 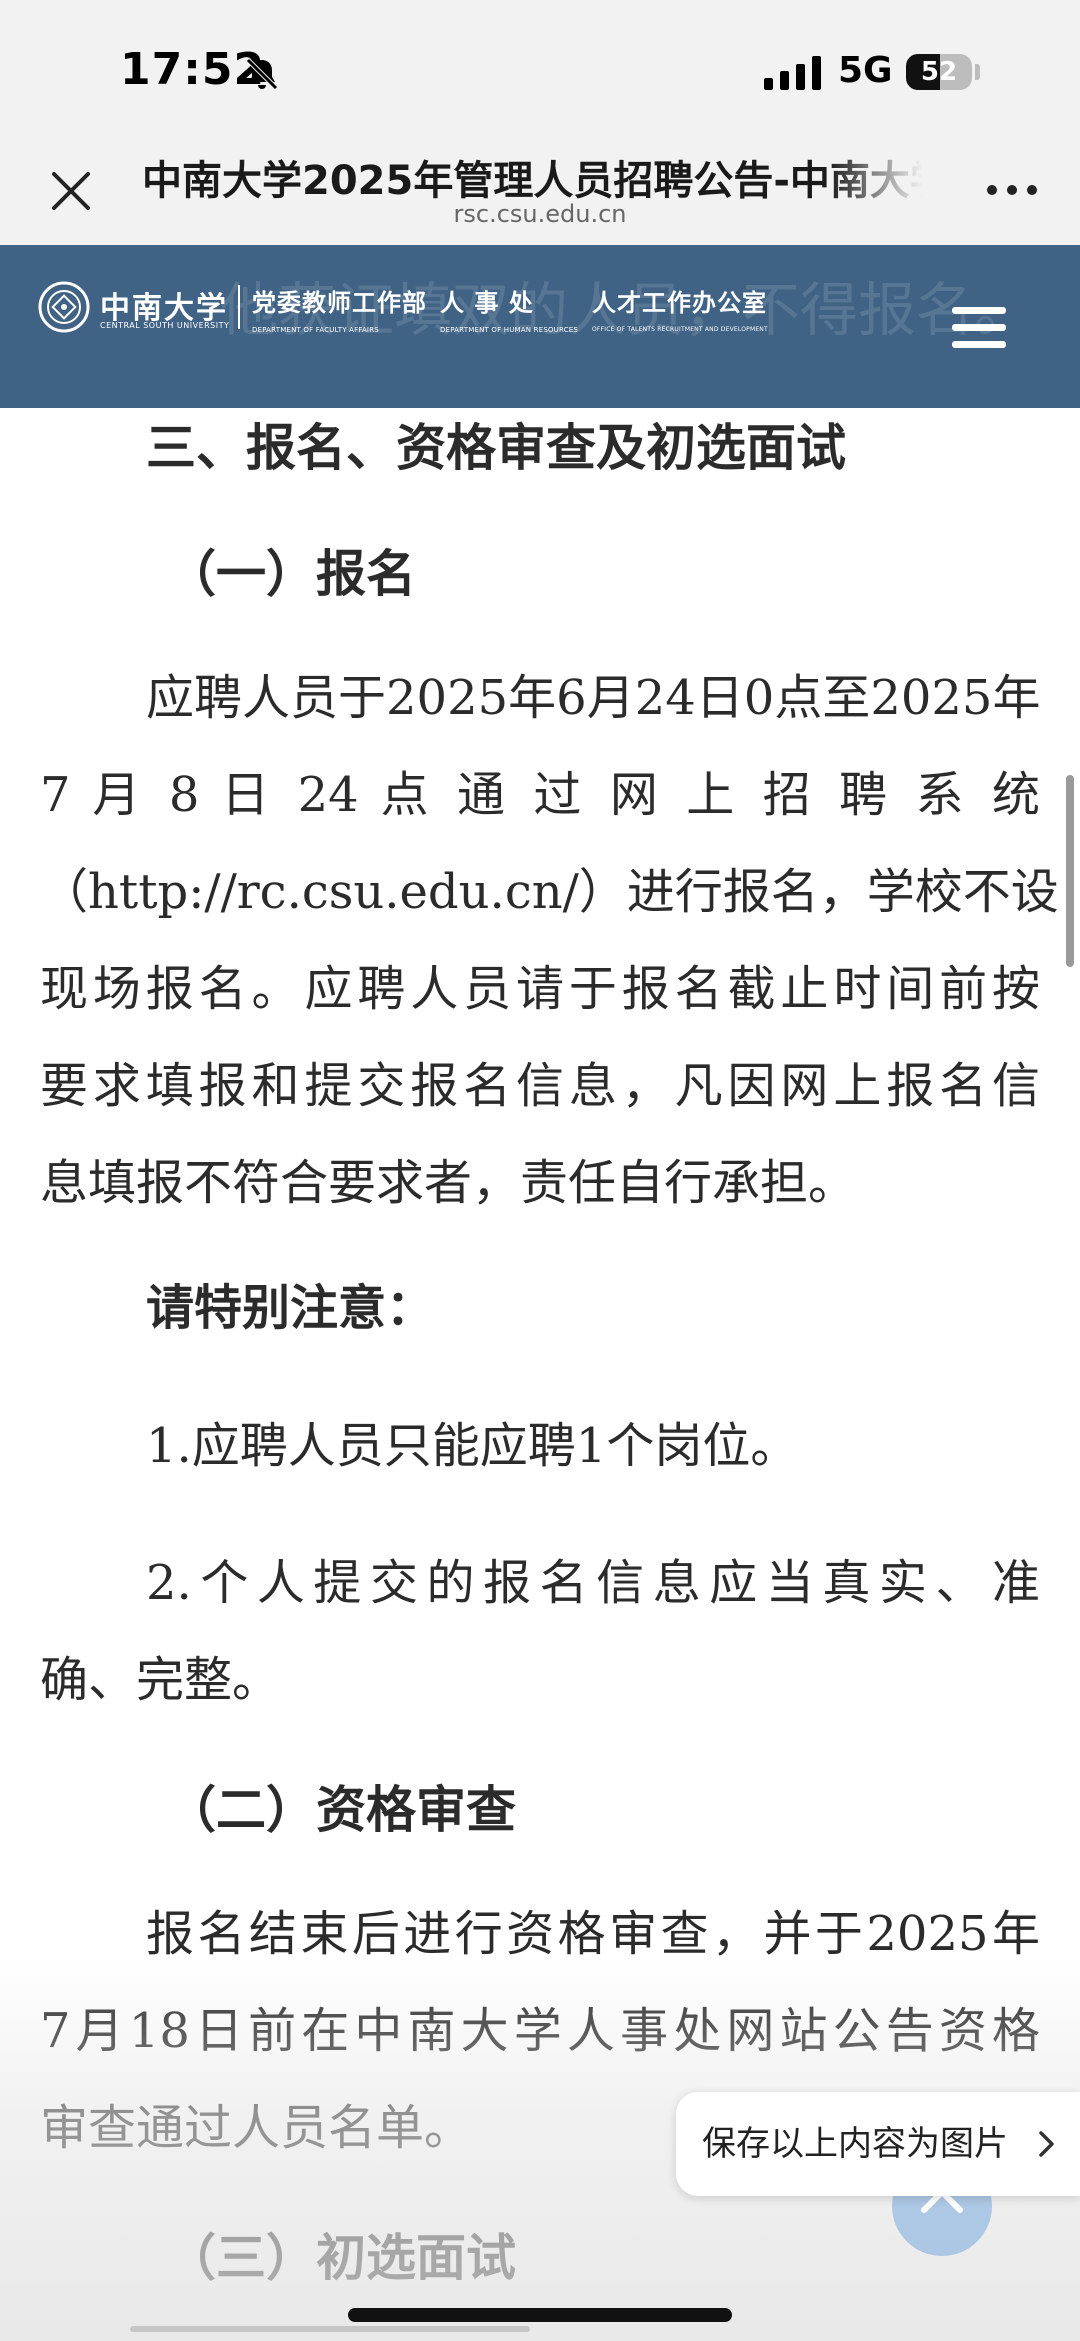 What do you see at coordinates (540, 795) in the screenshot?
I see `registration-para-line-2: 7 月 8 日 24 点 通 过 网 上 招 聘 系 统` at bounding box center [540, 795].